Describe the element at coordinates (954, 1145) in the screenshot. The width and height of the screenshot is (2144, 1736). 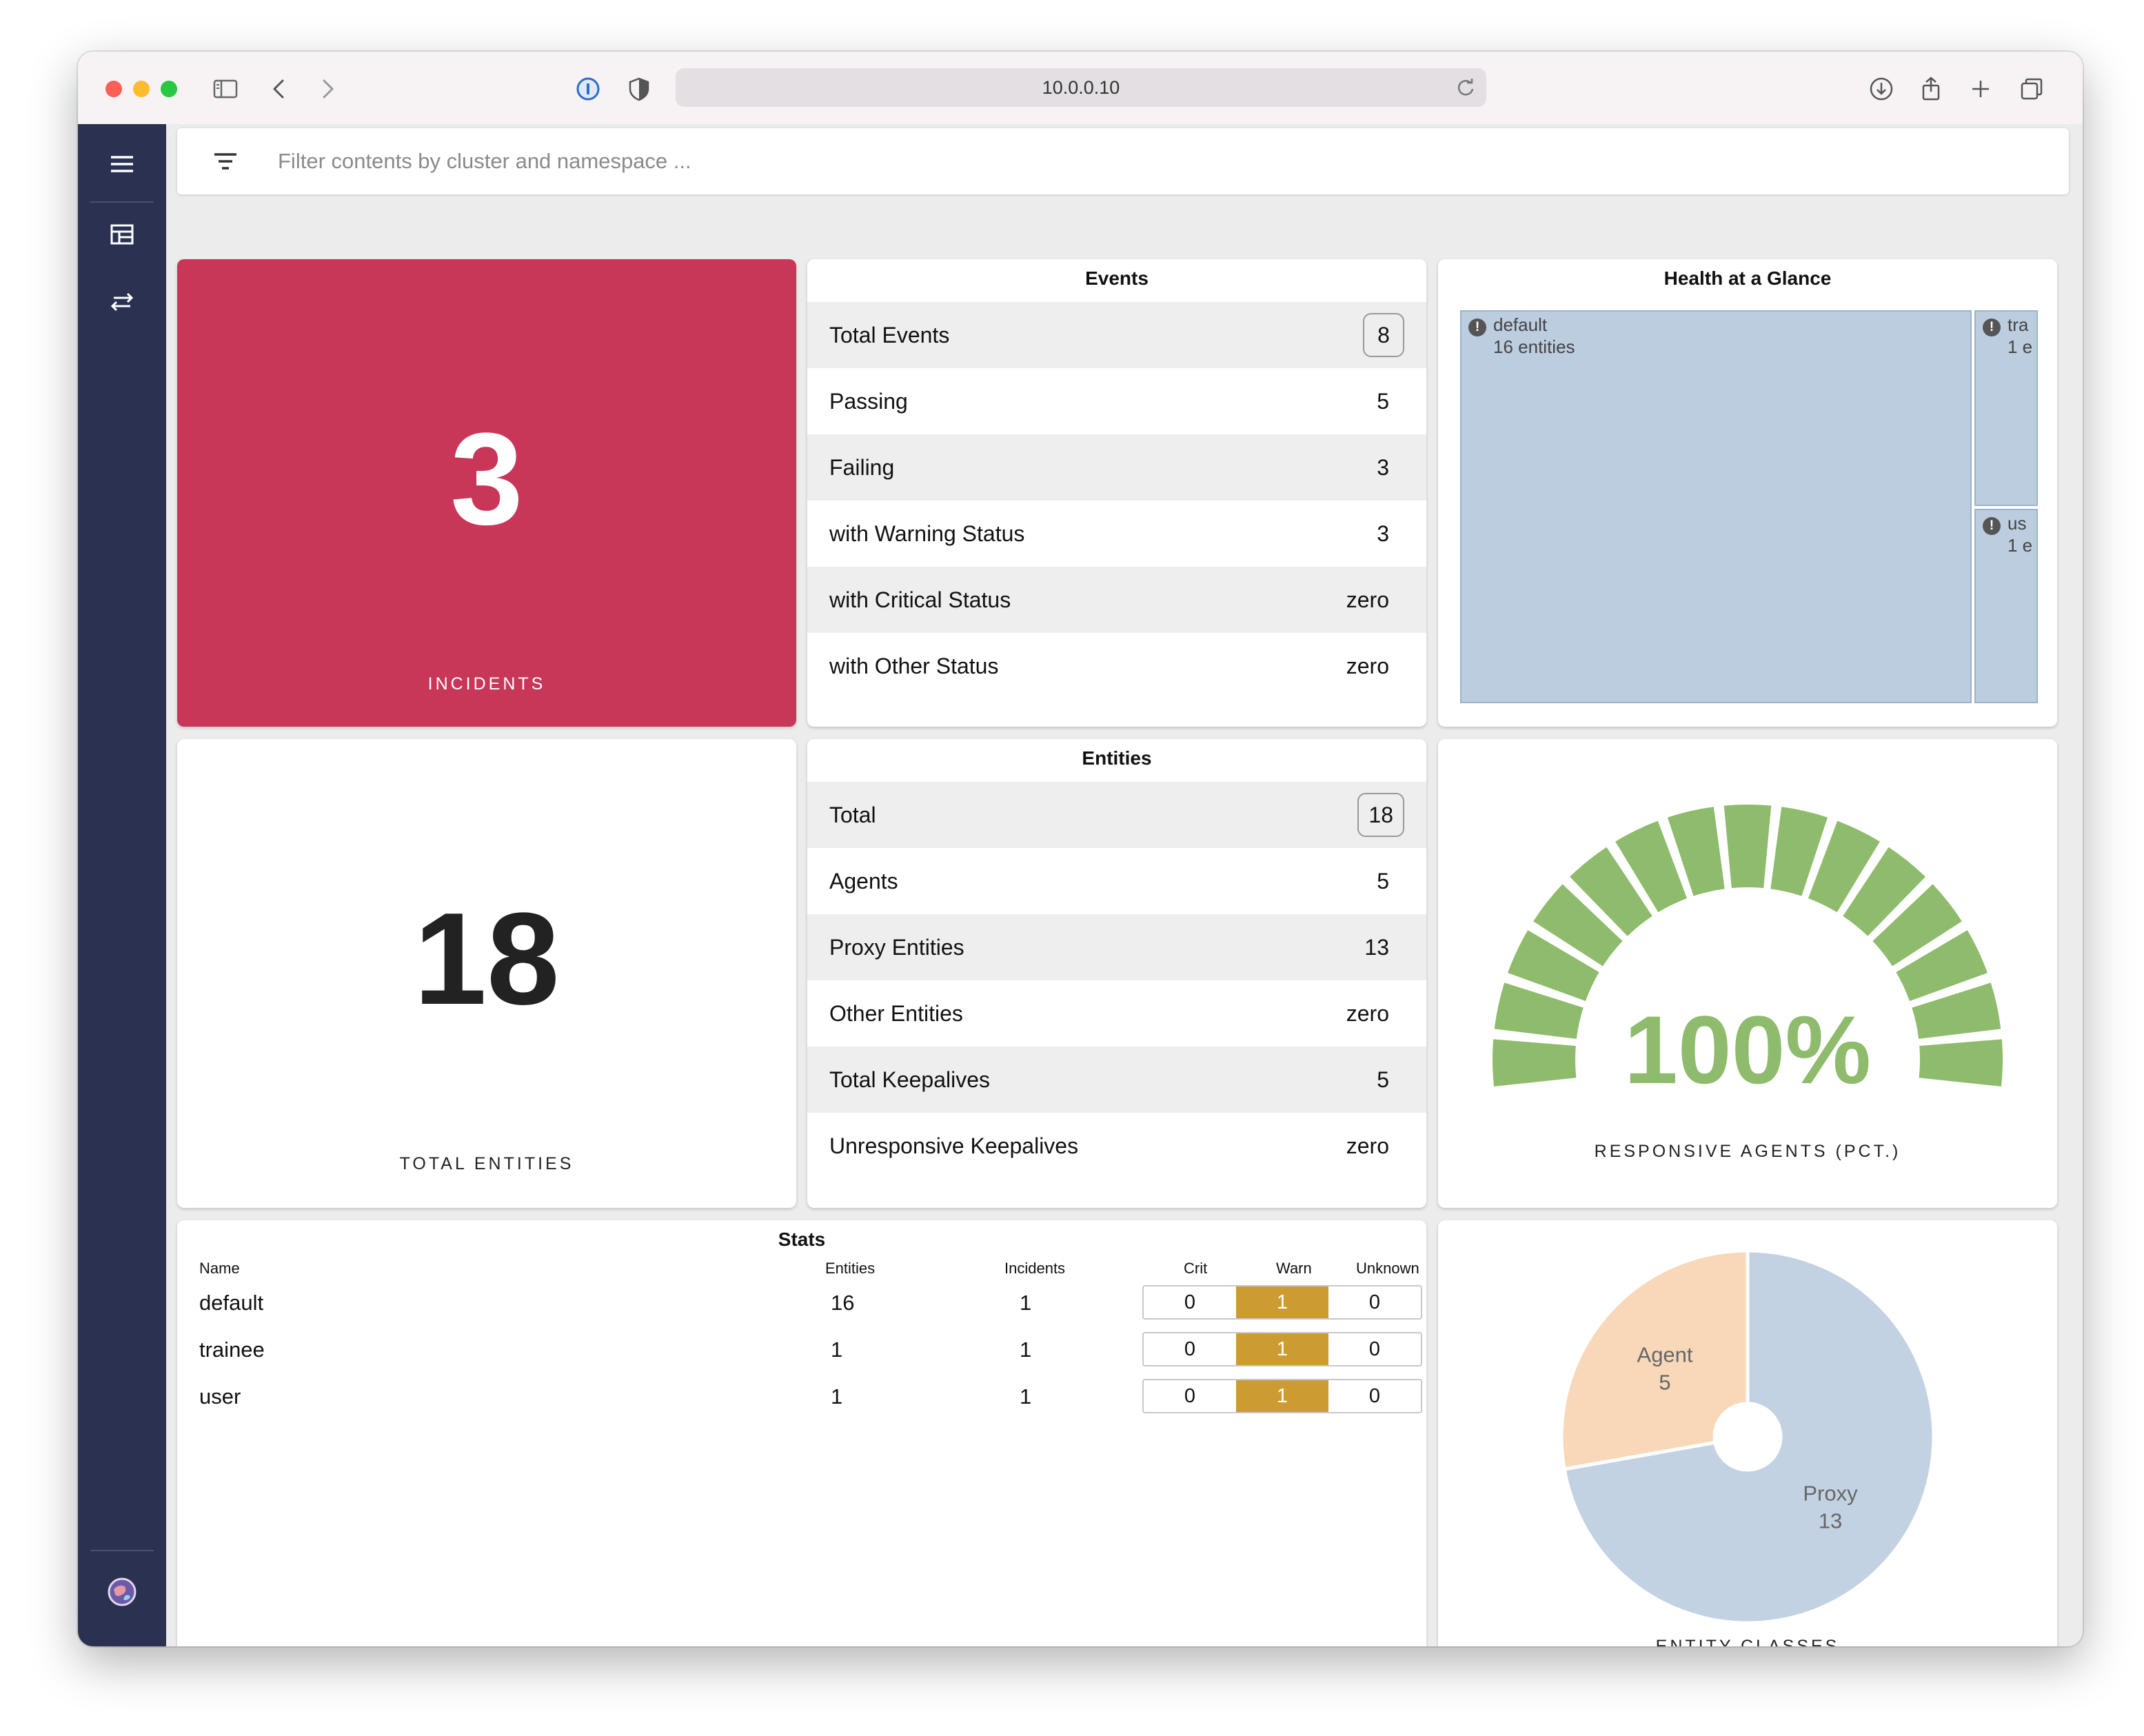
I see `entities-row-label: Unresponsive Keepalives` at that location.